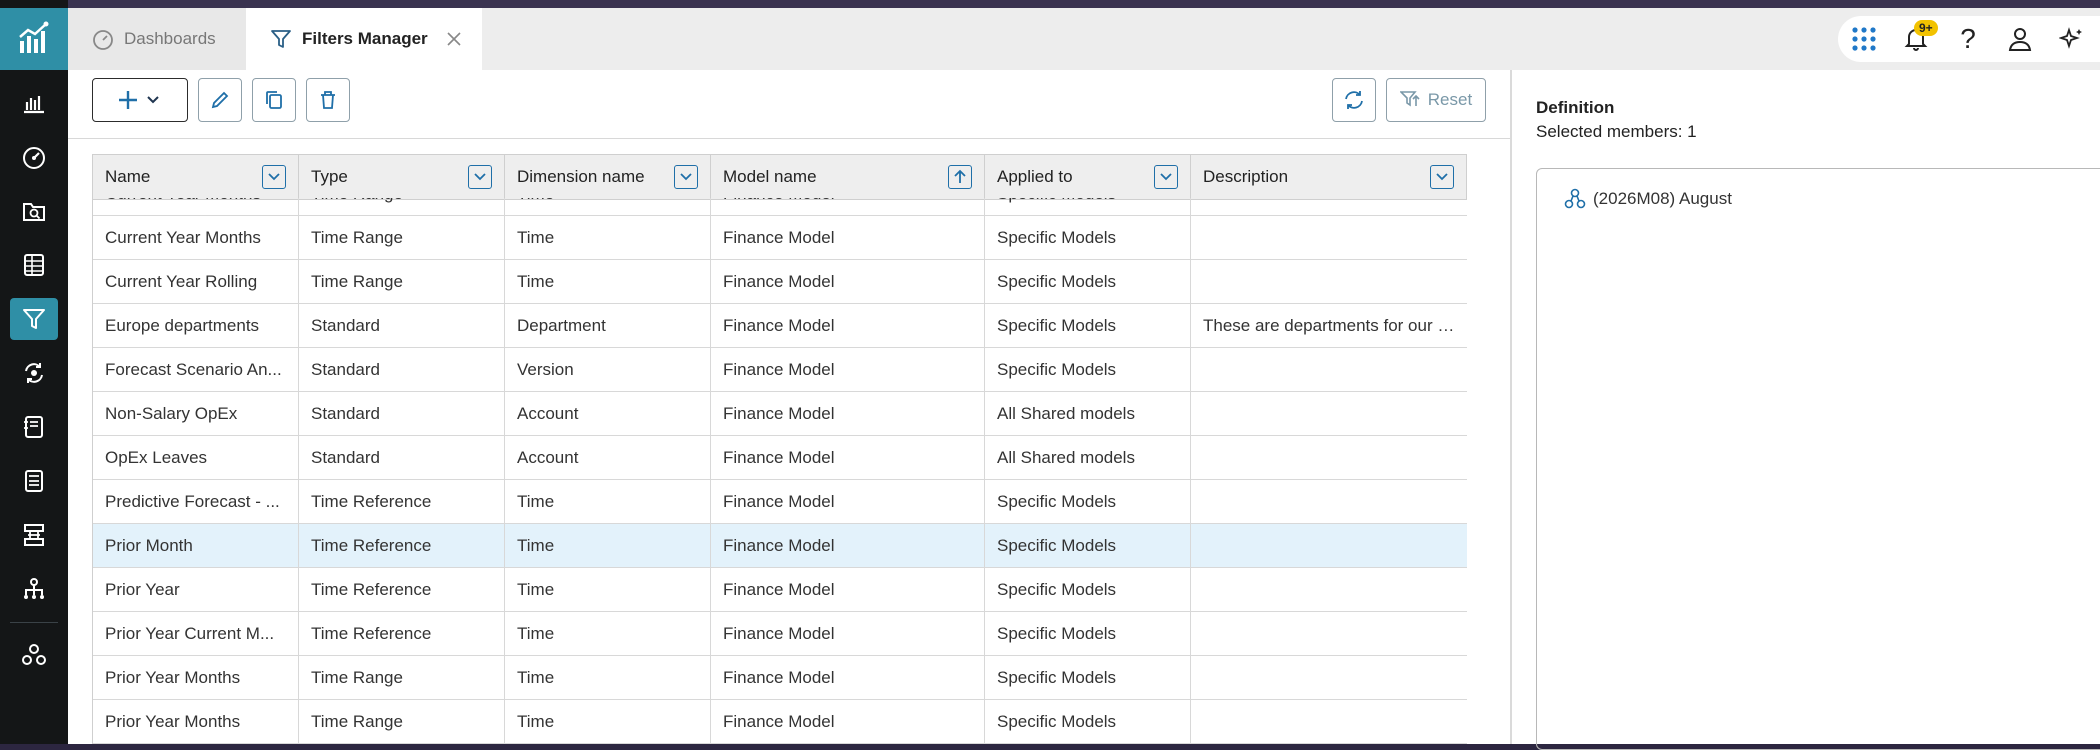 Image resolution: width=2100 pixels, height=750 pixels. What do you see at coordinates (196, 177) in the screenshot?
I see `column-header-name: Name` at bounding box center [196, 177].